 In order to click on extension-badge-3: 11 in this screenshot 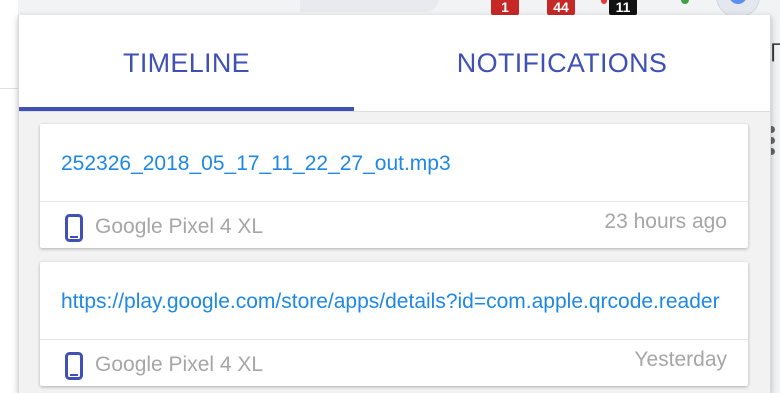, I will do `click(623, 7)`.